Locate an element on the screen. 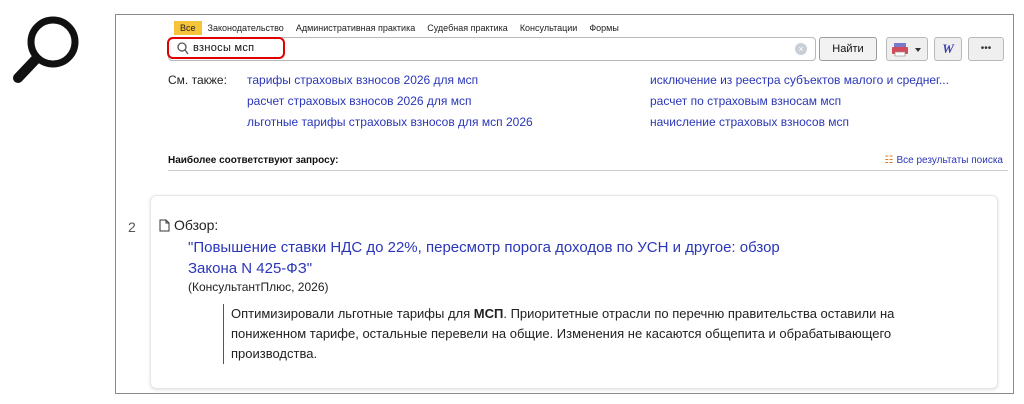 The height and width of the screenshot is (404, 1024). result-number: 2 is located at coordinates (132, 227).